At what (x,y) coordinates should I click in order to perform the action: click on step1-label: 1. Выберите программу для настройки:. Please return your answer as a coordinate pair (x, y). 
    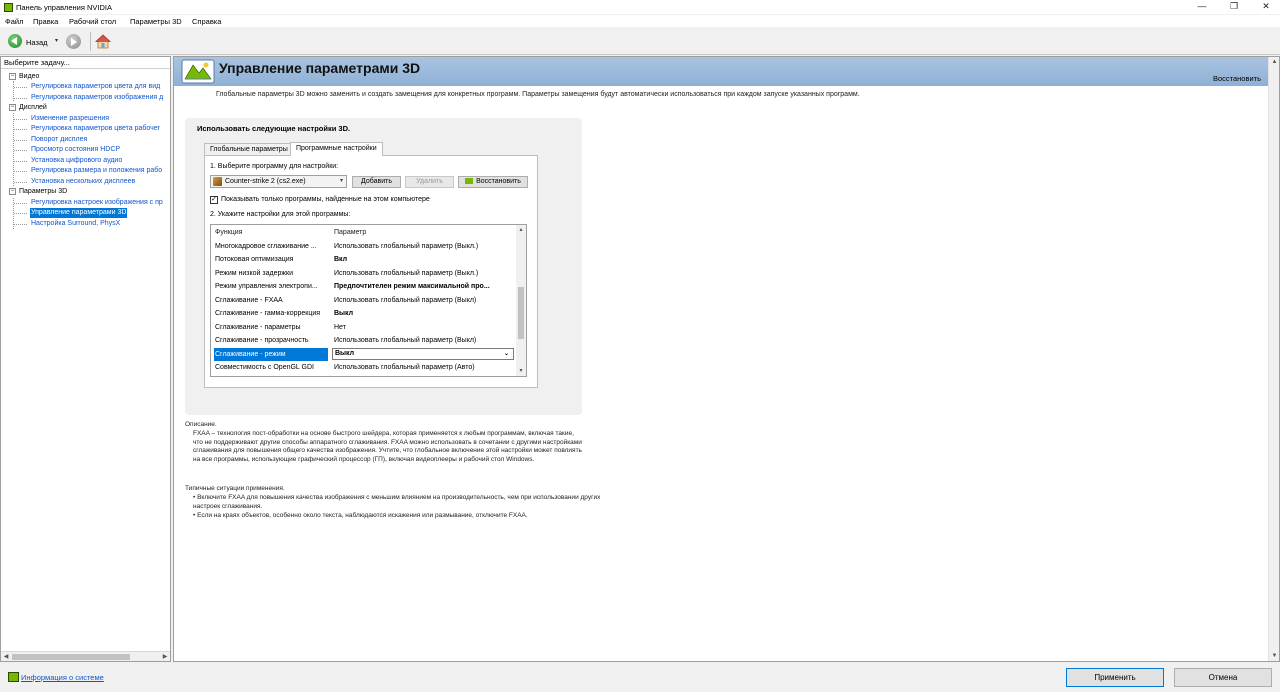
    Looking at the image, I should click on (274, 166).